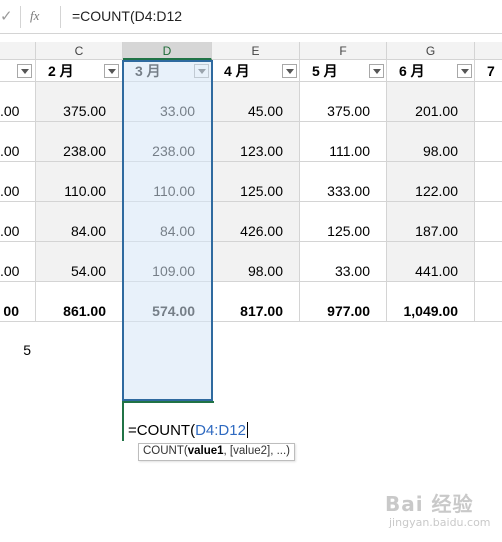  I want to click on cell-g-row-2: 98.00, so click(431, 142).